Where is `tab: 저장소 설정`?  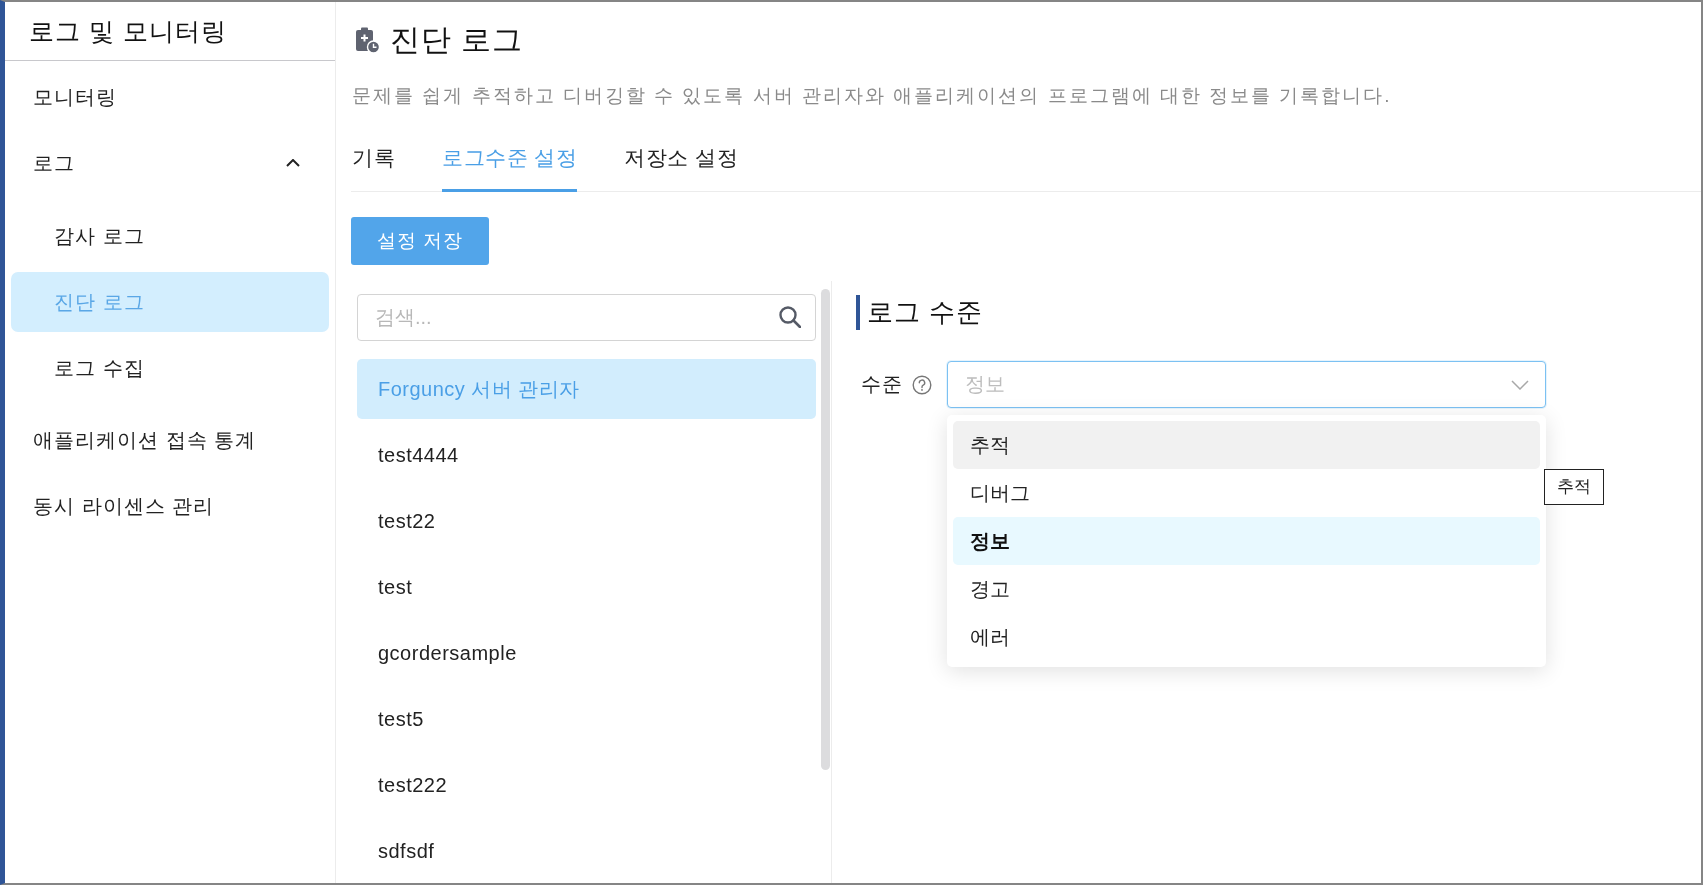 tab: 저장소 설정 is located at coordinates (681, 159).